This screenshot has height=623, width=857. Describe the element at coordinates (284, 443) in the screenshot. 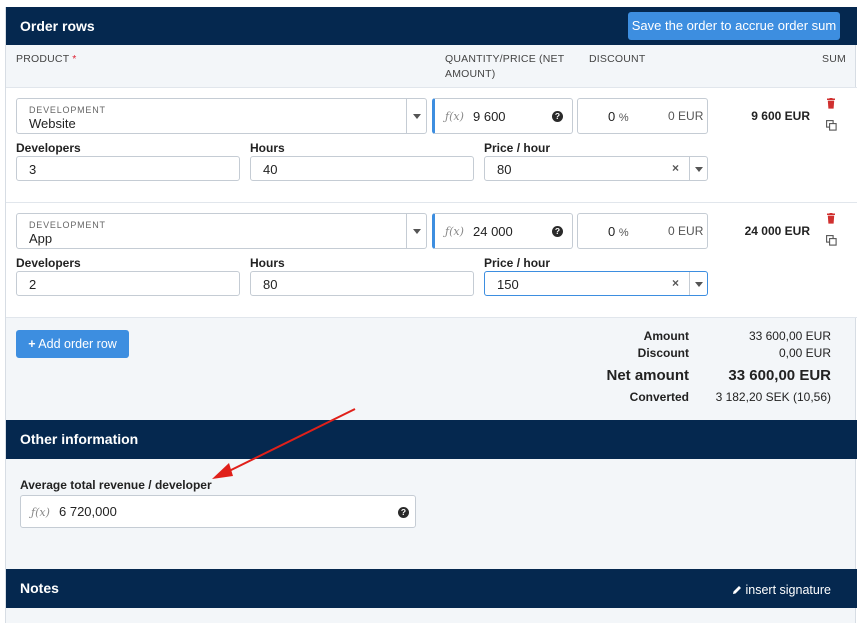

I see `annotation-arrow` at that location.